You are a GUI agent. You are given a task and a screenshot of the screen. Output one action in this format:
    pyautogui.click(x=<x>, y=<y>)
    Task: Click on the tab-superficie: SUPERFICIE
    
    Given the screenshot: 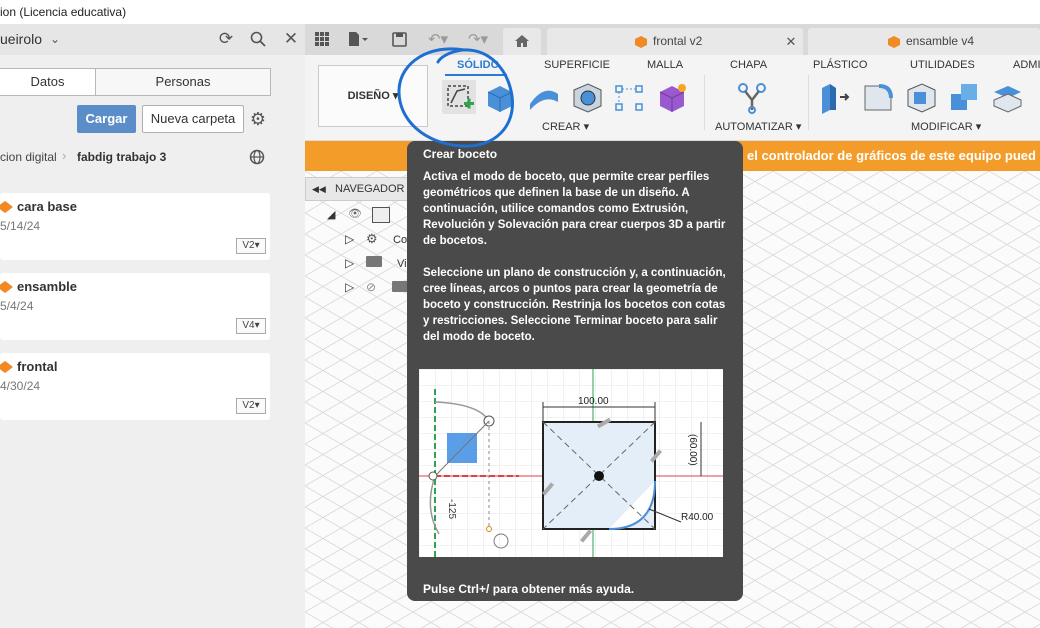 What is the action you would take?
    pyautogui.click(x=577, y=65)
    